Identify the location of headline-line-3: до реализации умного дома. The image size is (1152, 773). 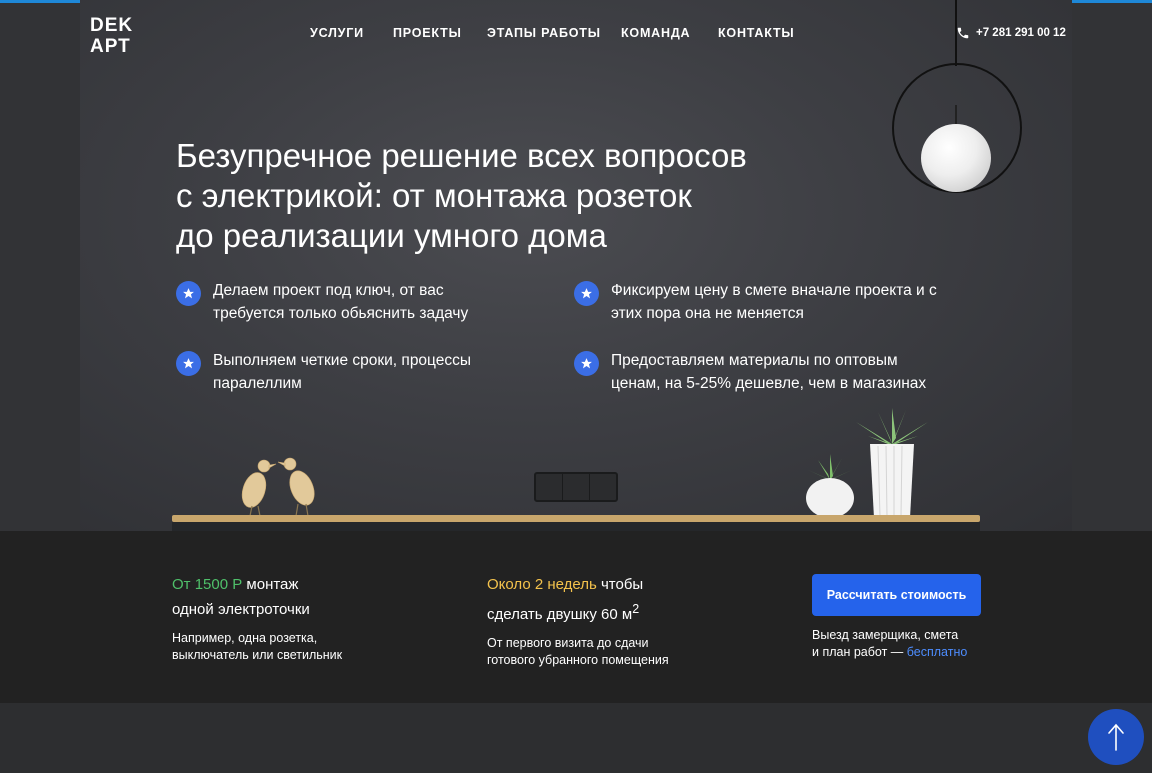
(391, 235).